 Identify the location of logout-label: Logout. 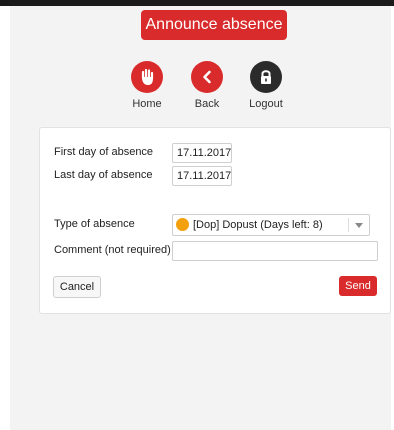
(266, 104).